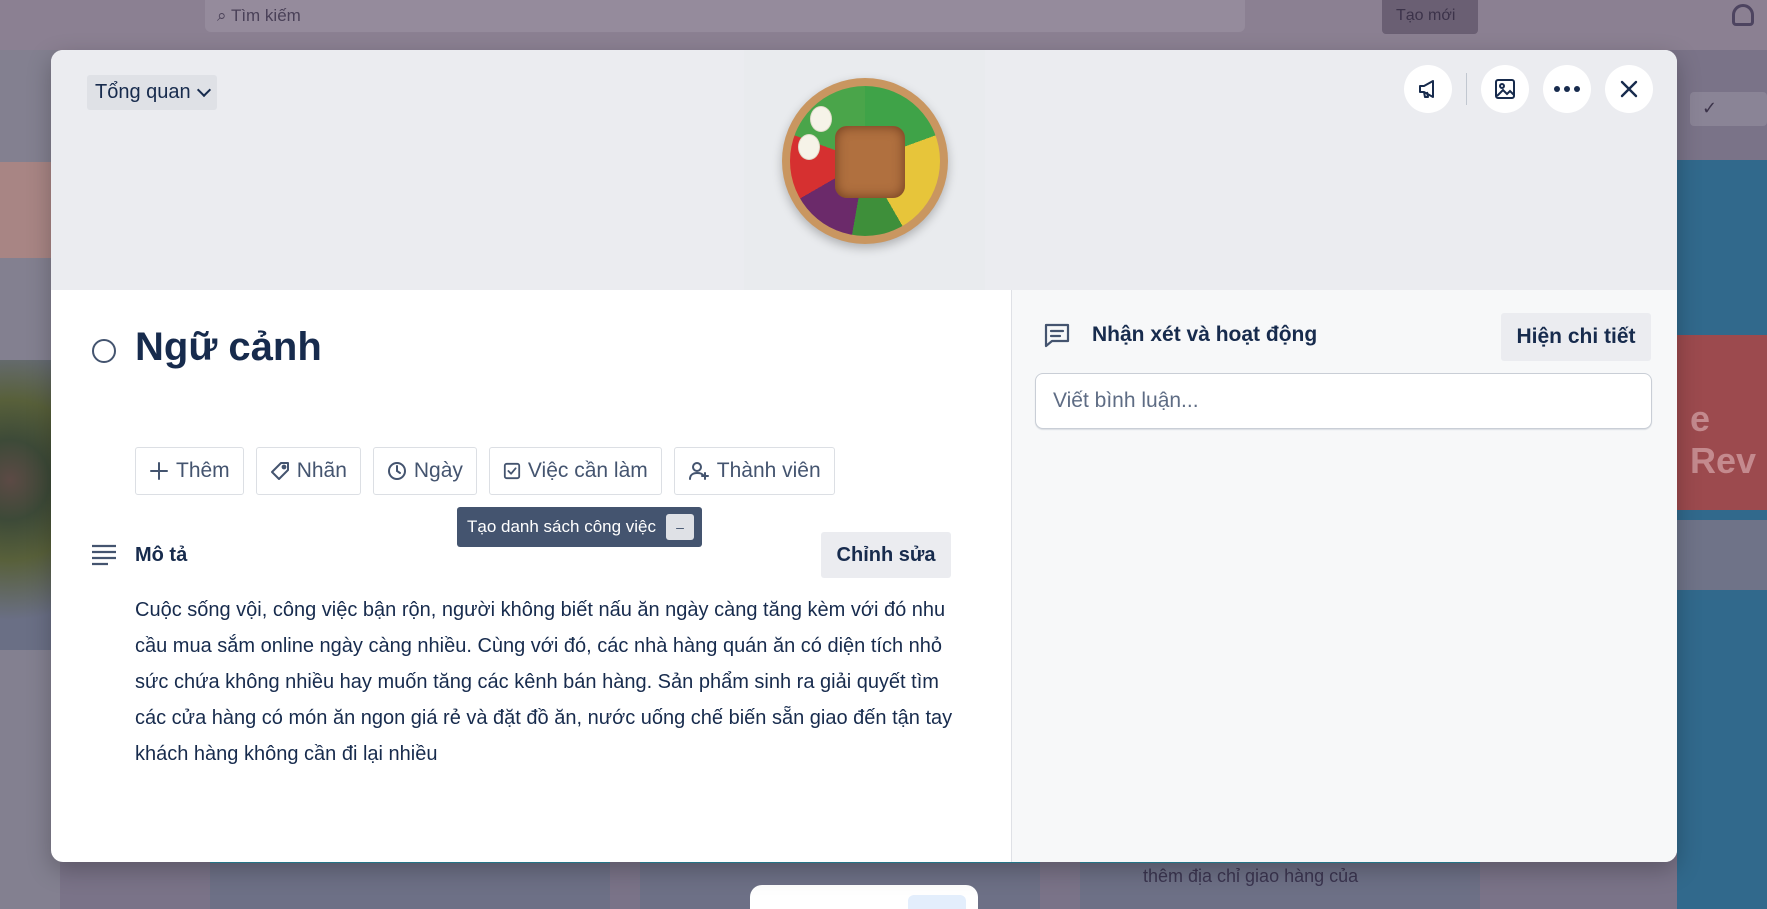 The width and height of the screenshot is (1767, 909). I want to click on salad-bowl-image, so click(865, 161).